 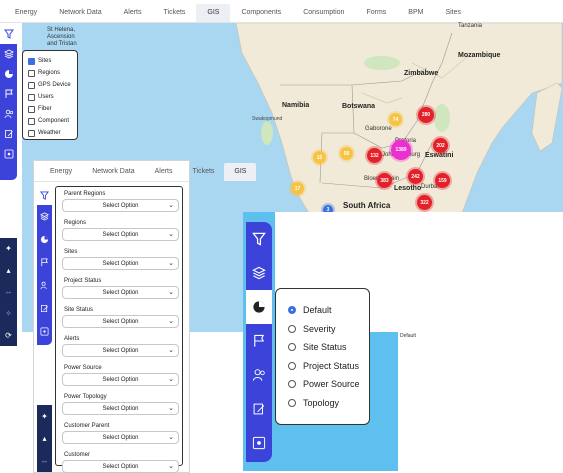 I want to click on legend-option-label: Topology, so click(x=321, y=402).